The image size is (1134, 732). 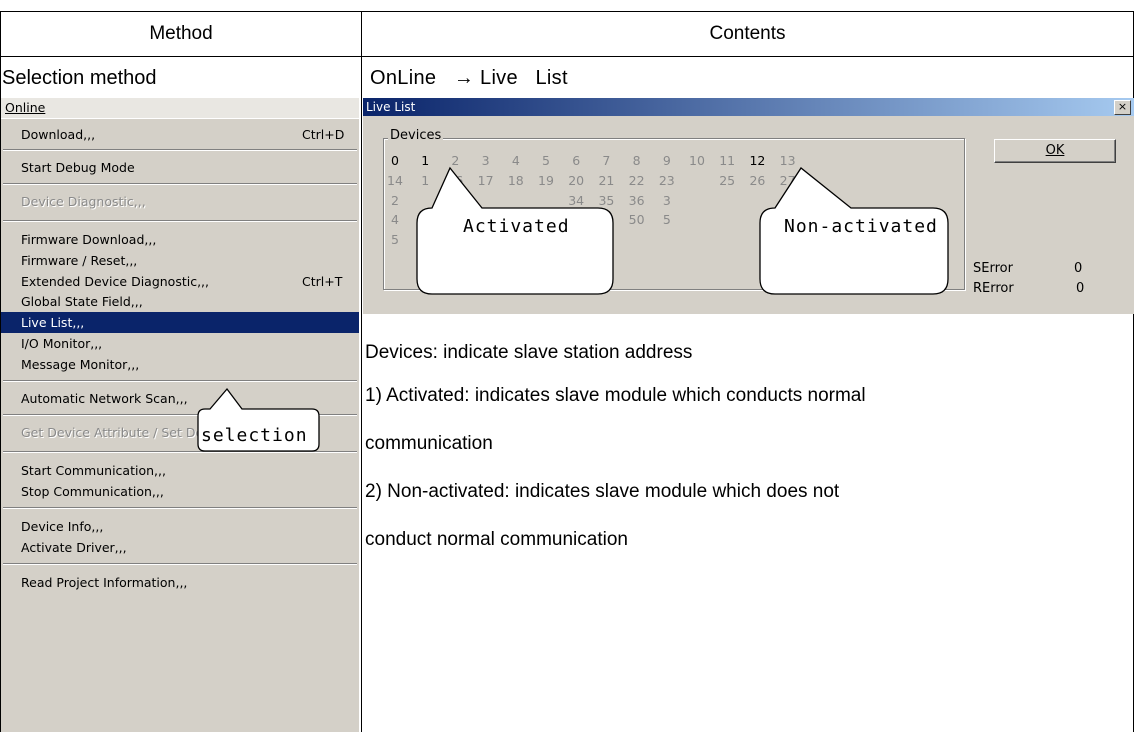 I want to click on menu-item-io-monitor: I/O Monitor,,,, so click(x=180, y=344).